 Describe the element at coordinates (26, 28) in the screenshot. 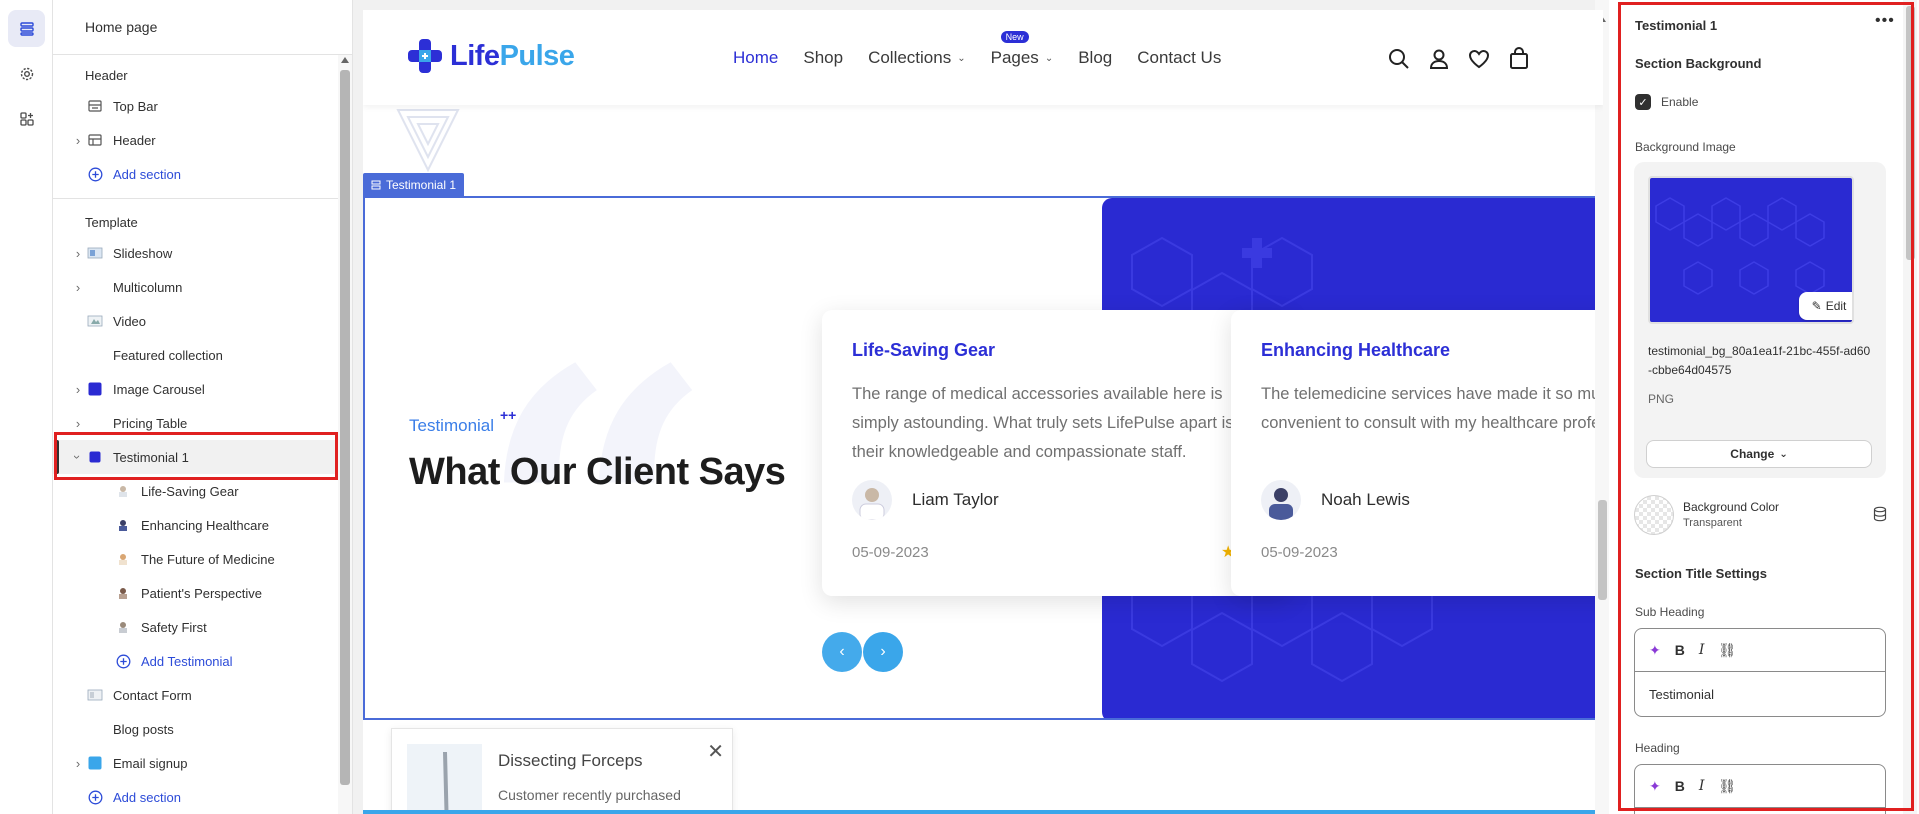

I see `sections-icon` at that location.